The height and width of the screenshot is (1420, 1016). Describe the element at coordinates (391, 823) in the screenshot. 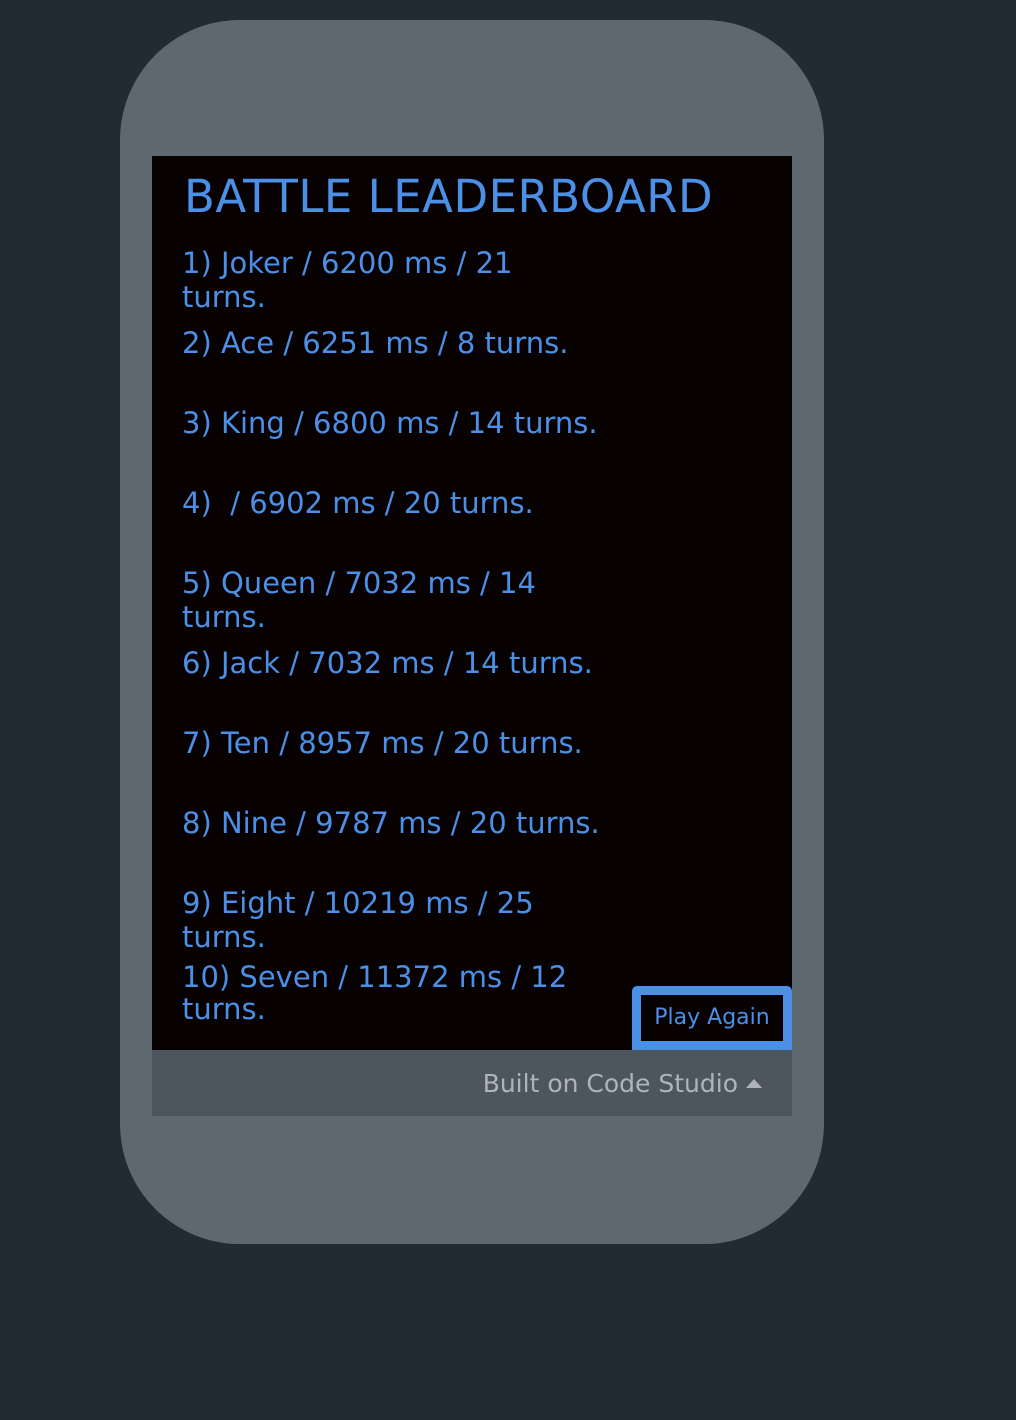

I see `leaderboard-entry-8: 8) Nine / 9787 ms / 20 turns.` at that location.